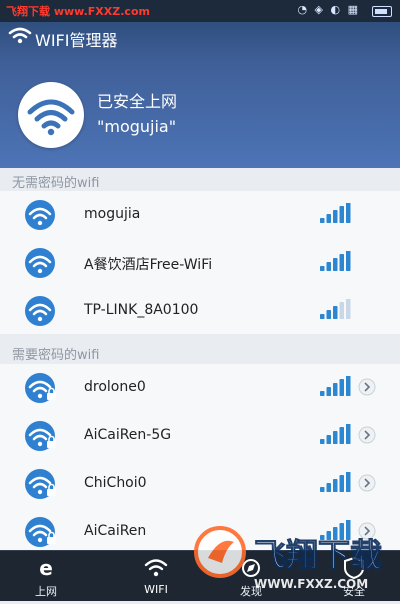 The width and height of the screenshot is (400, 604). What do you see at coordinates (200, 484) in the screenshot?
I see `network-row: ChiChoi0` at bounding box center [200, 484].